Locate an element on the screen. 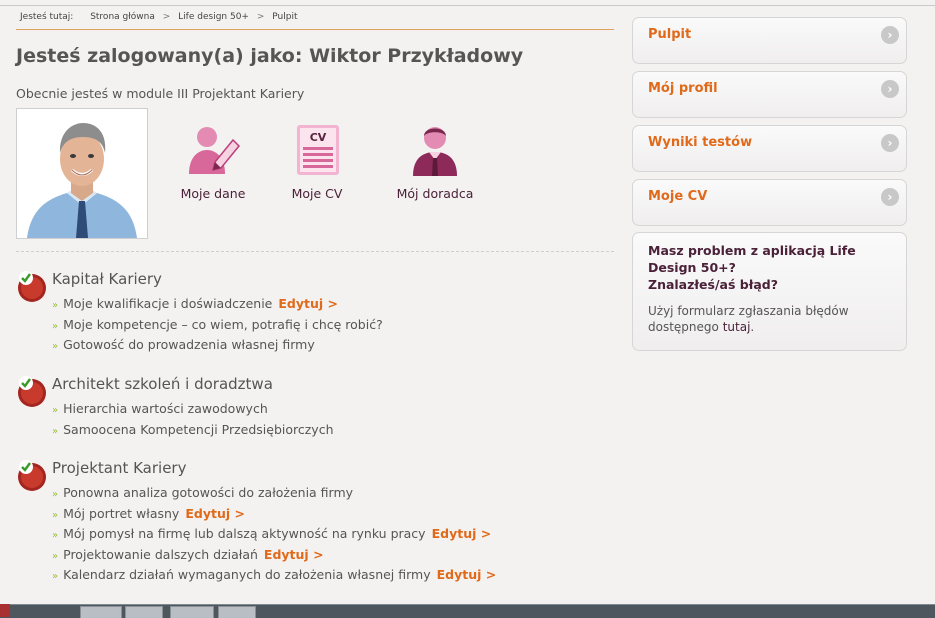 The width and height of the screenshot is (935, 618). quick-link-label: Mój doradca is located at coordinates (435, 193).